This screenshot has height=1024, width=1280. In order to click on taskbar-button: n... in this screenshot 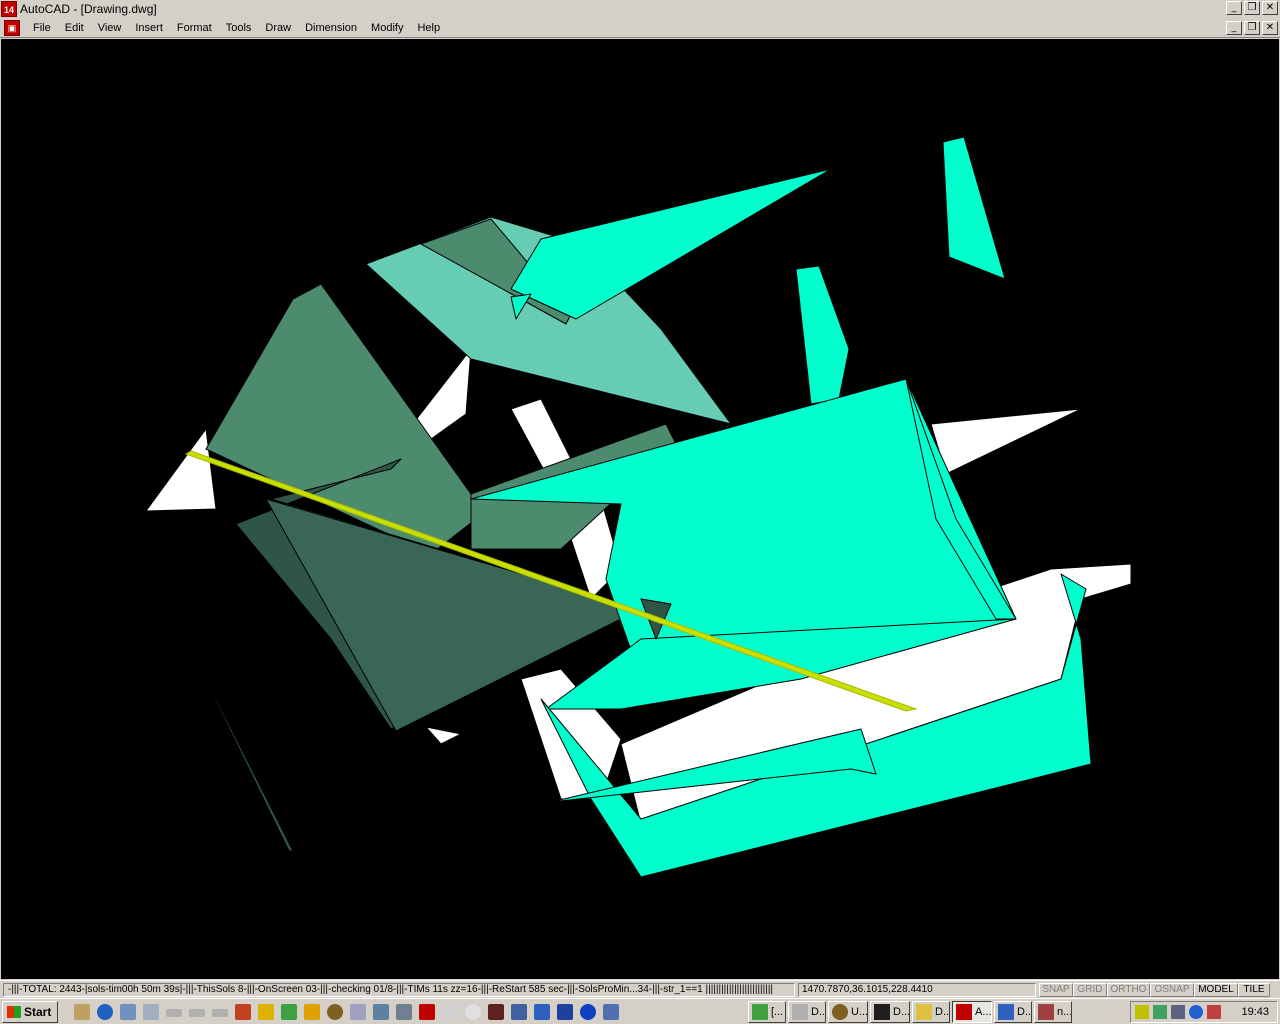, I will do `click(1053, 1012)`.